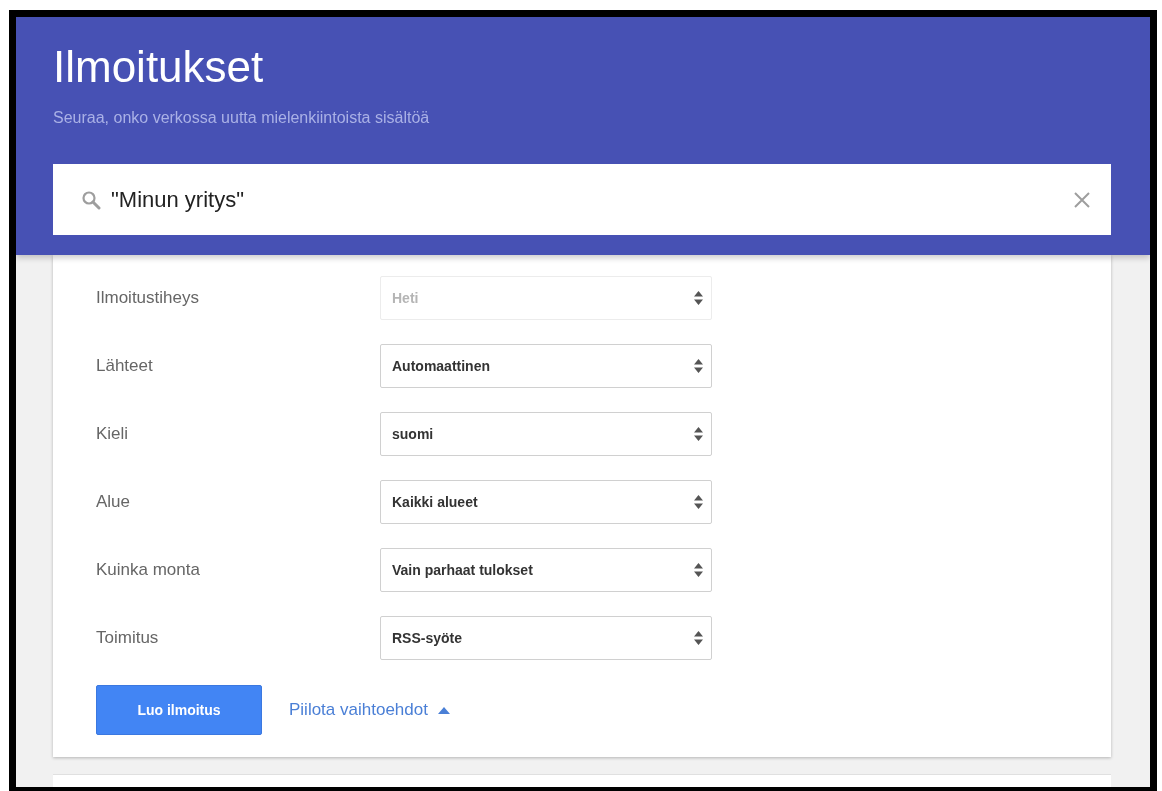  What do you see at coordinates (546, 638) in the screenshot?
I see `dropdown: RSS-syöte` at bounding box center [546, 638].